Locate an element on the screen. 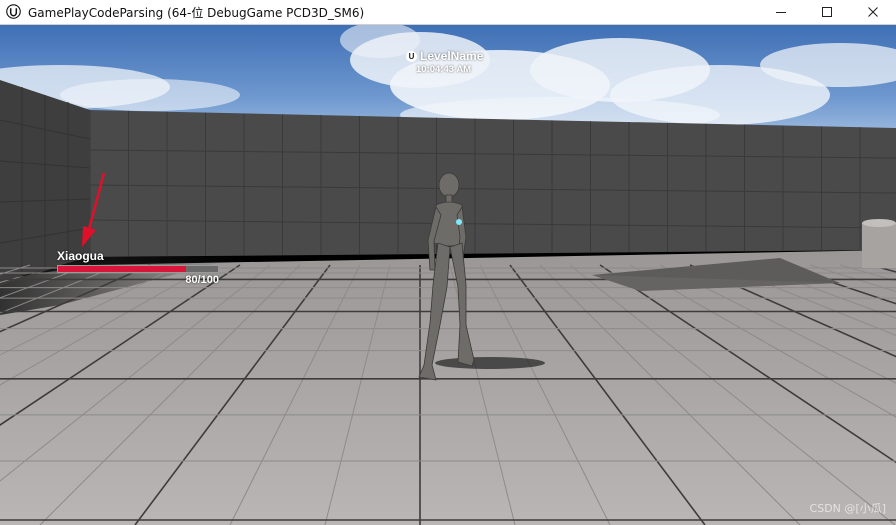  minimize-button is located at coordinates (781, 12).